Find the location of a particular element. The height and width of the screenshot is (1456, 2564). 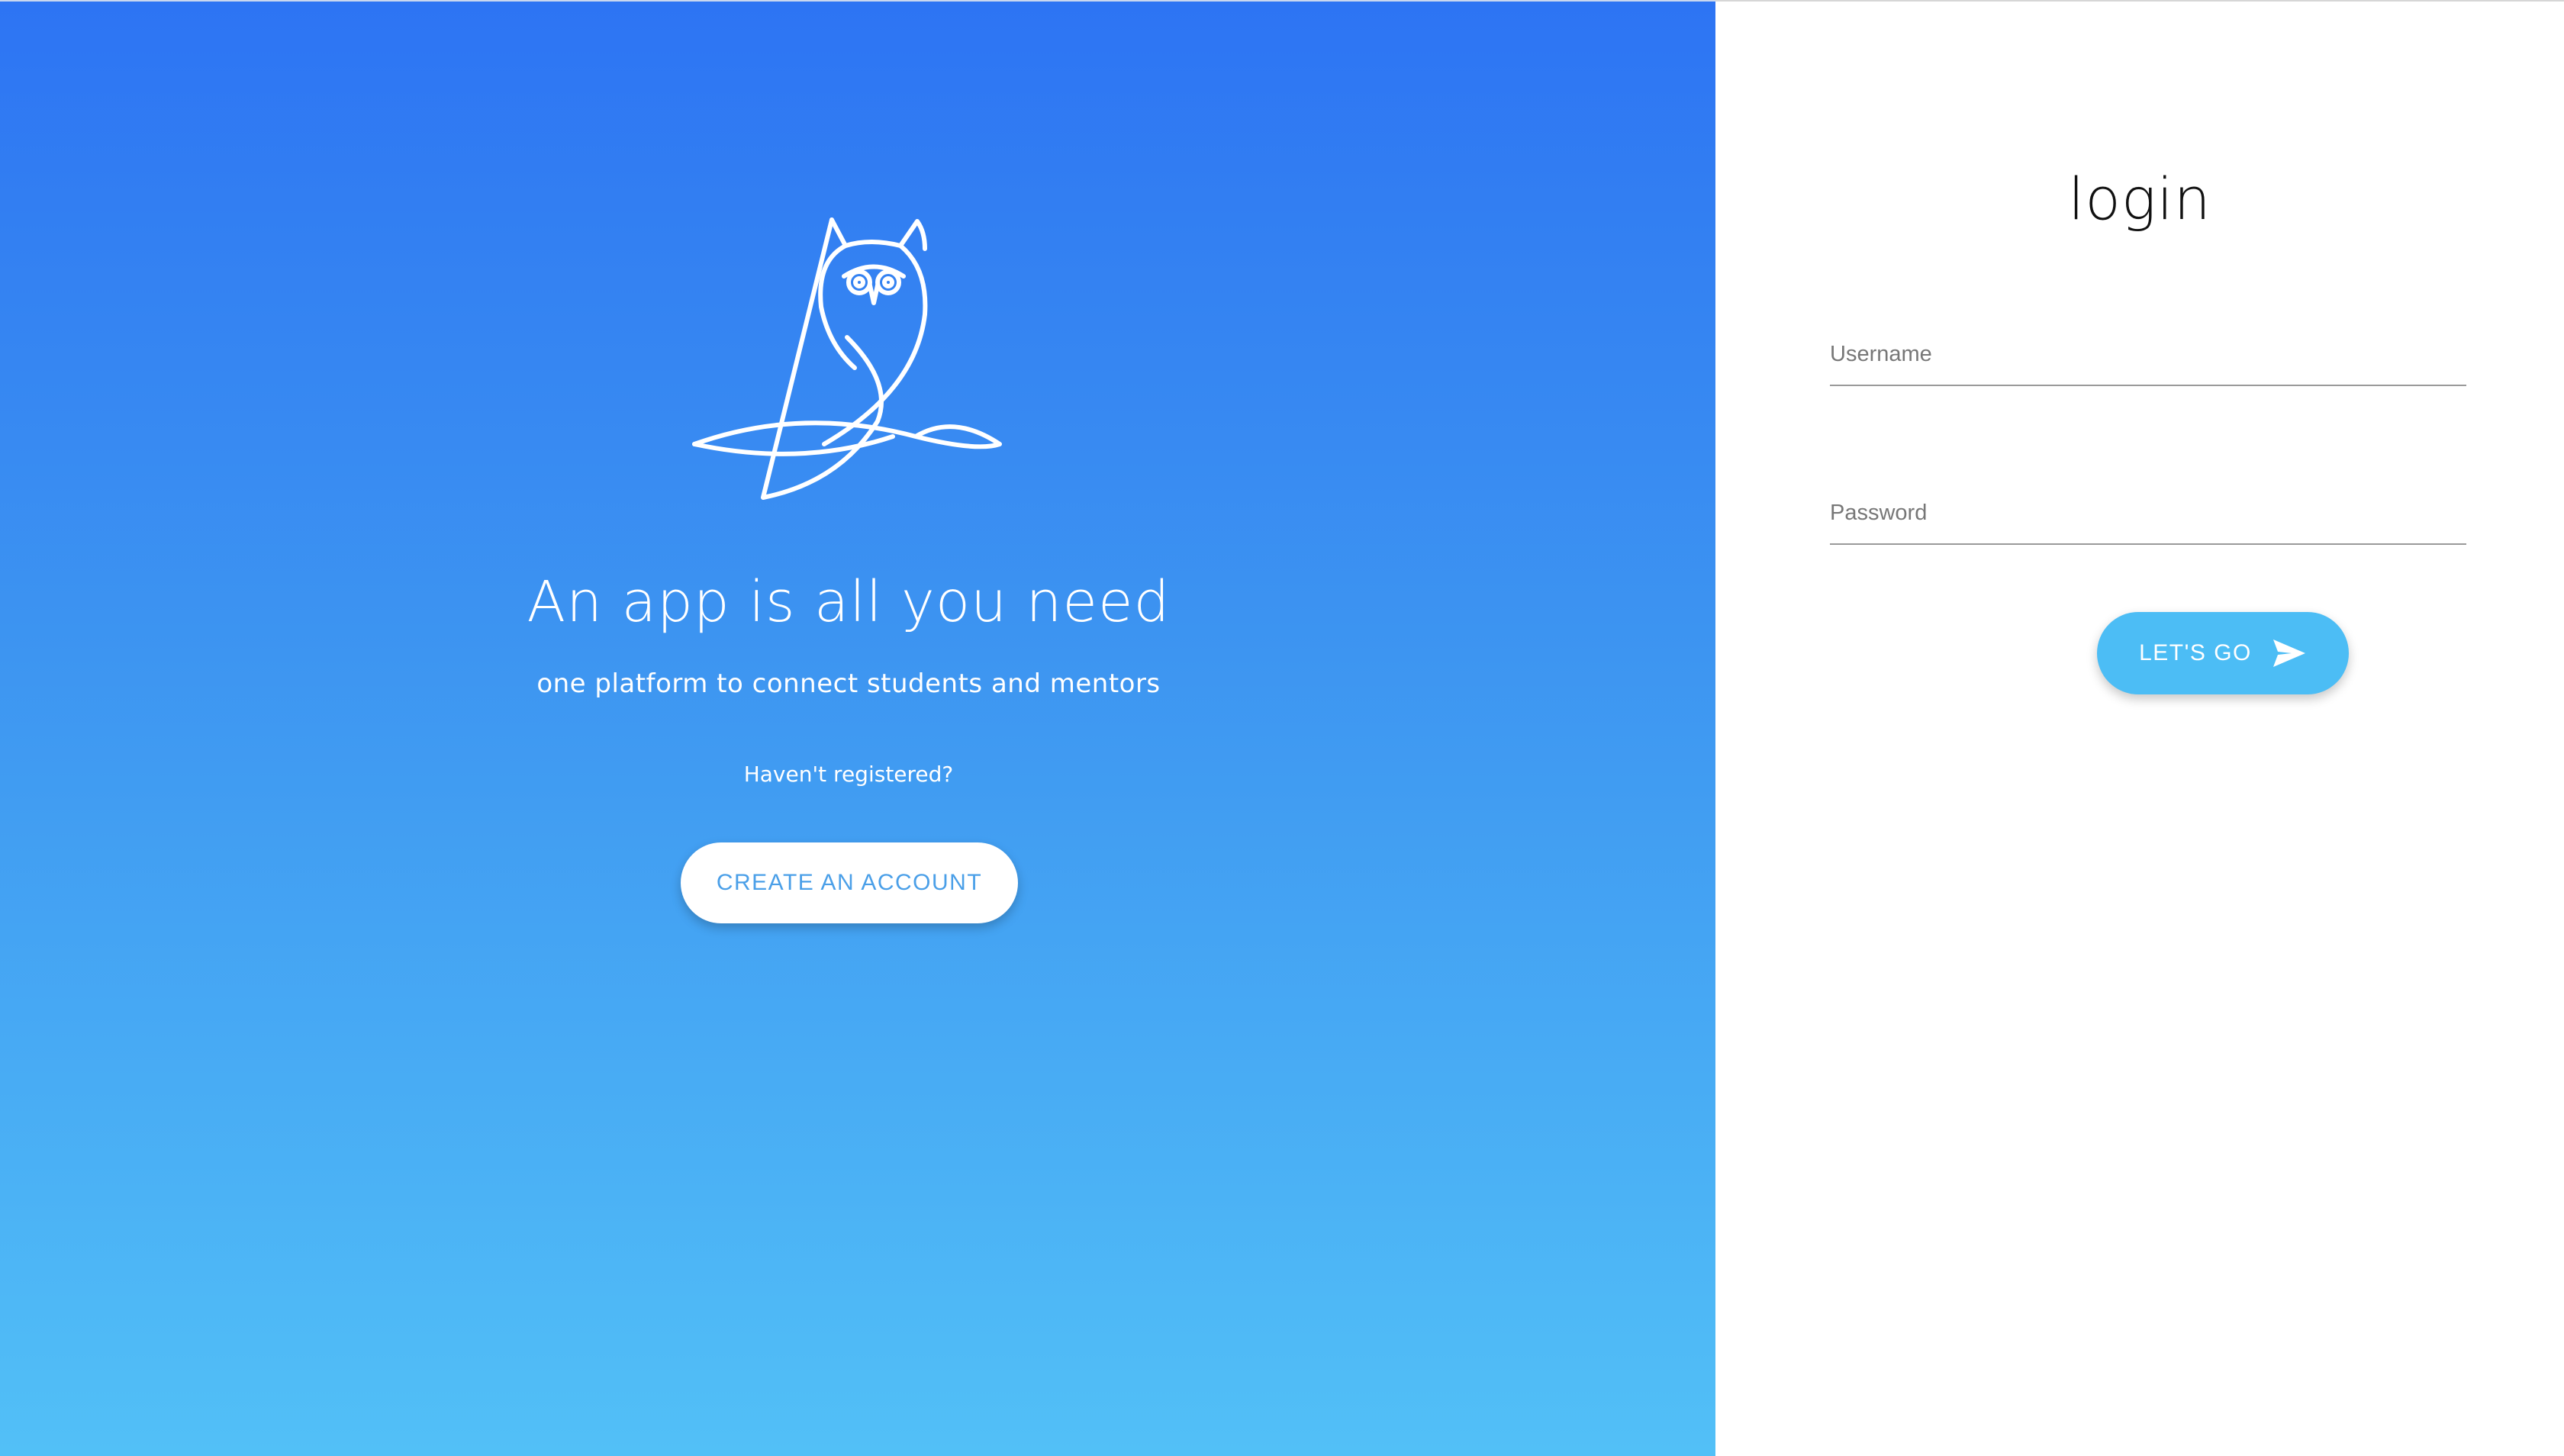

register-question: Haven't registered? is located at coordinates (848, 774).